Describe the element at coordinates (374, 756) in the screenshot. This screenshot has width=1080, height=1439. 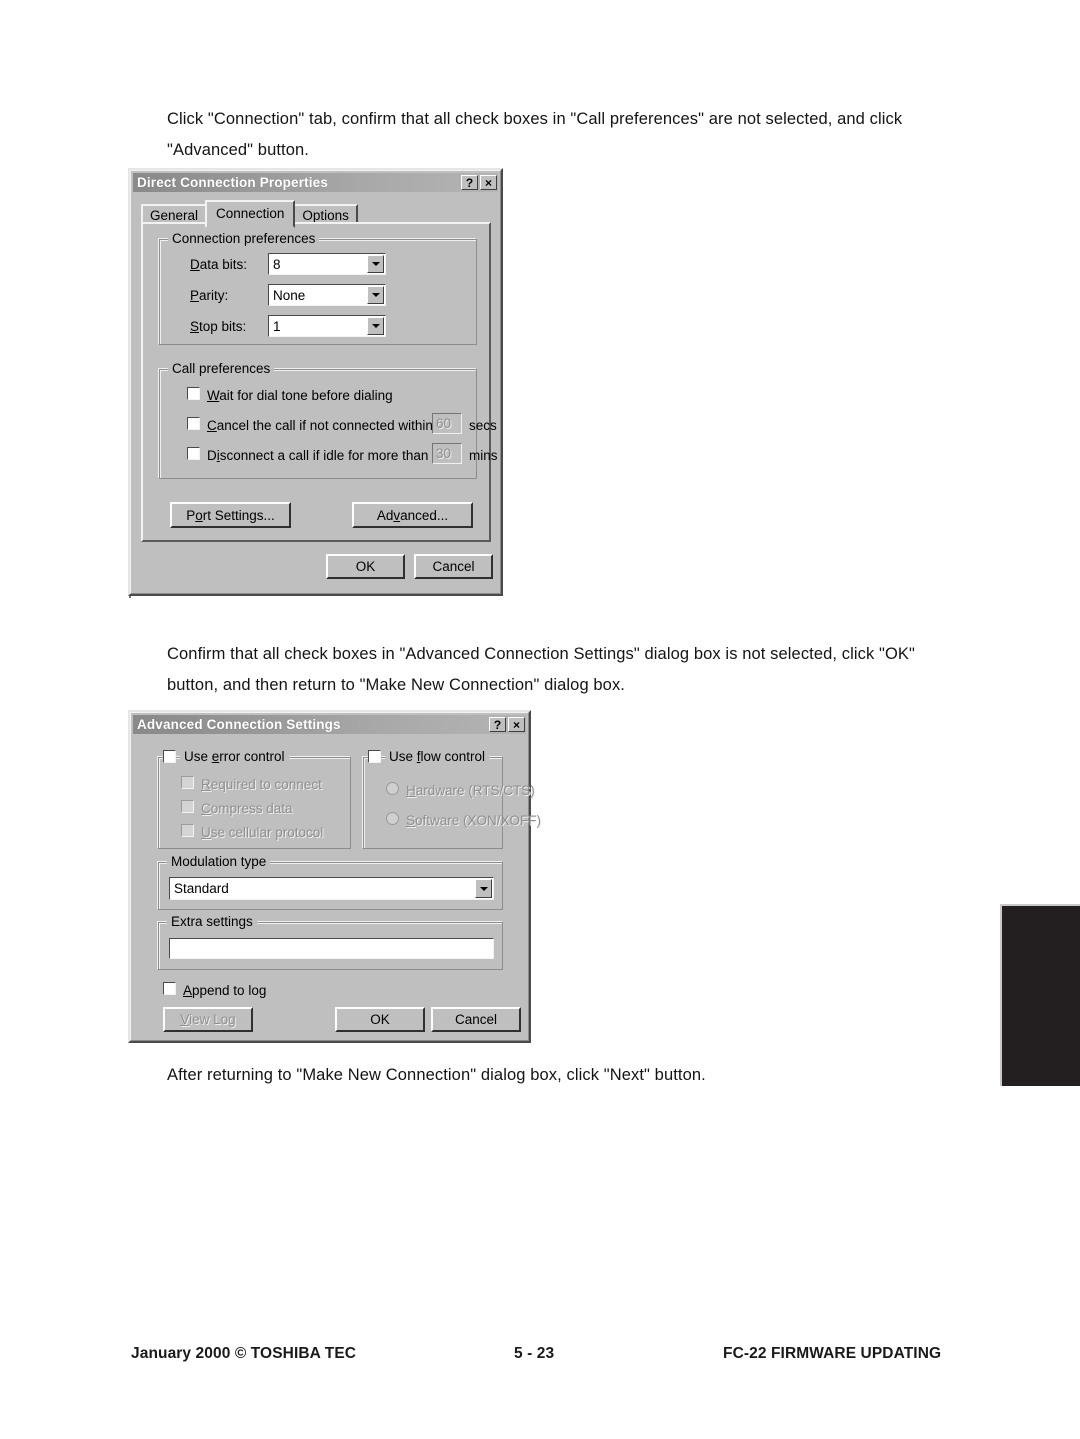
I see `use-flow-control-checkbox` at that location.